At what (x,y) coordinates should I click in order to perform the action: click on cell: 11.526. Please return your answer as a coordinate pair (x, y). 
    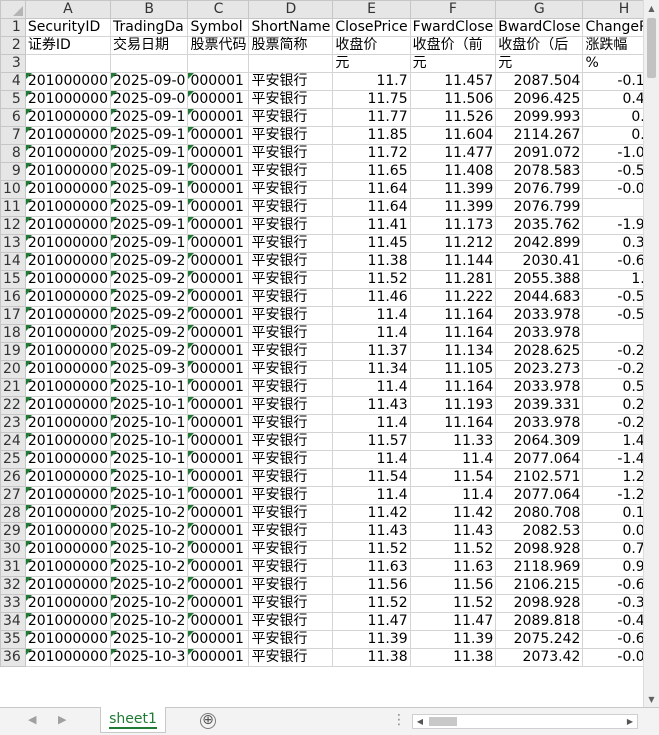
    Looking at the image, I should click on (453, 117).